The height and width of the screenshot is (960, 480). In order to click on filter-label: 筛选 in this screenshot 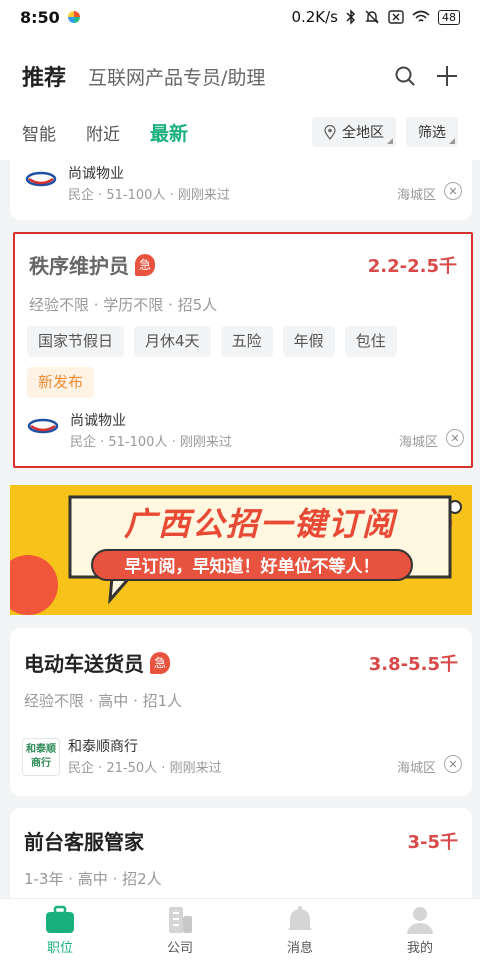, I will do `click(432, 133)`.